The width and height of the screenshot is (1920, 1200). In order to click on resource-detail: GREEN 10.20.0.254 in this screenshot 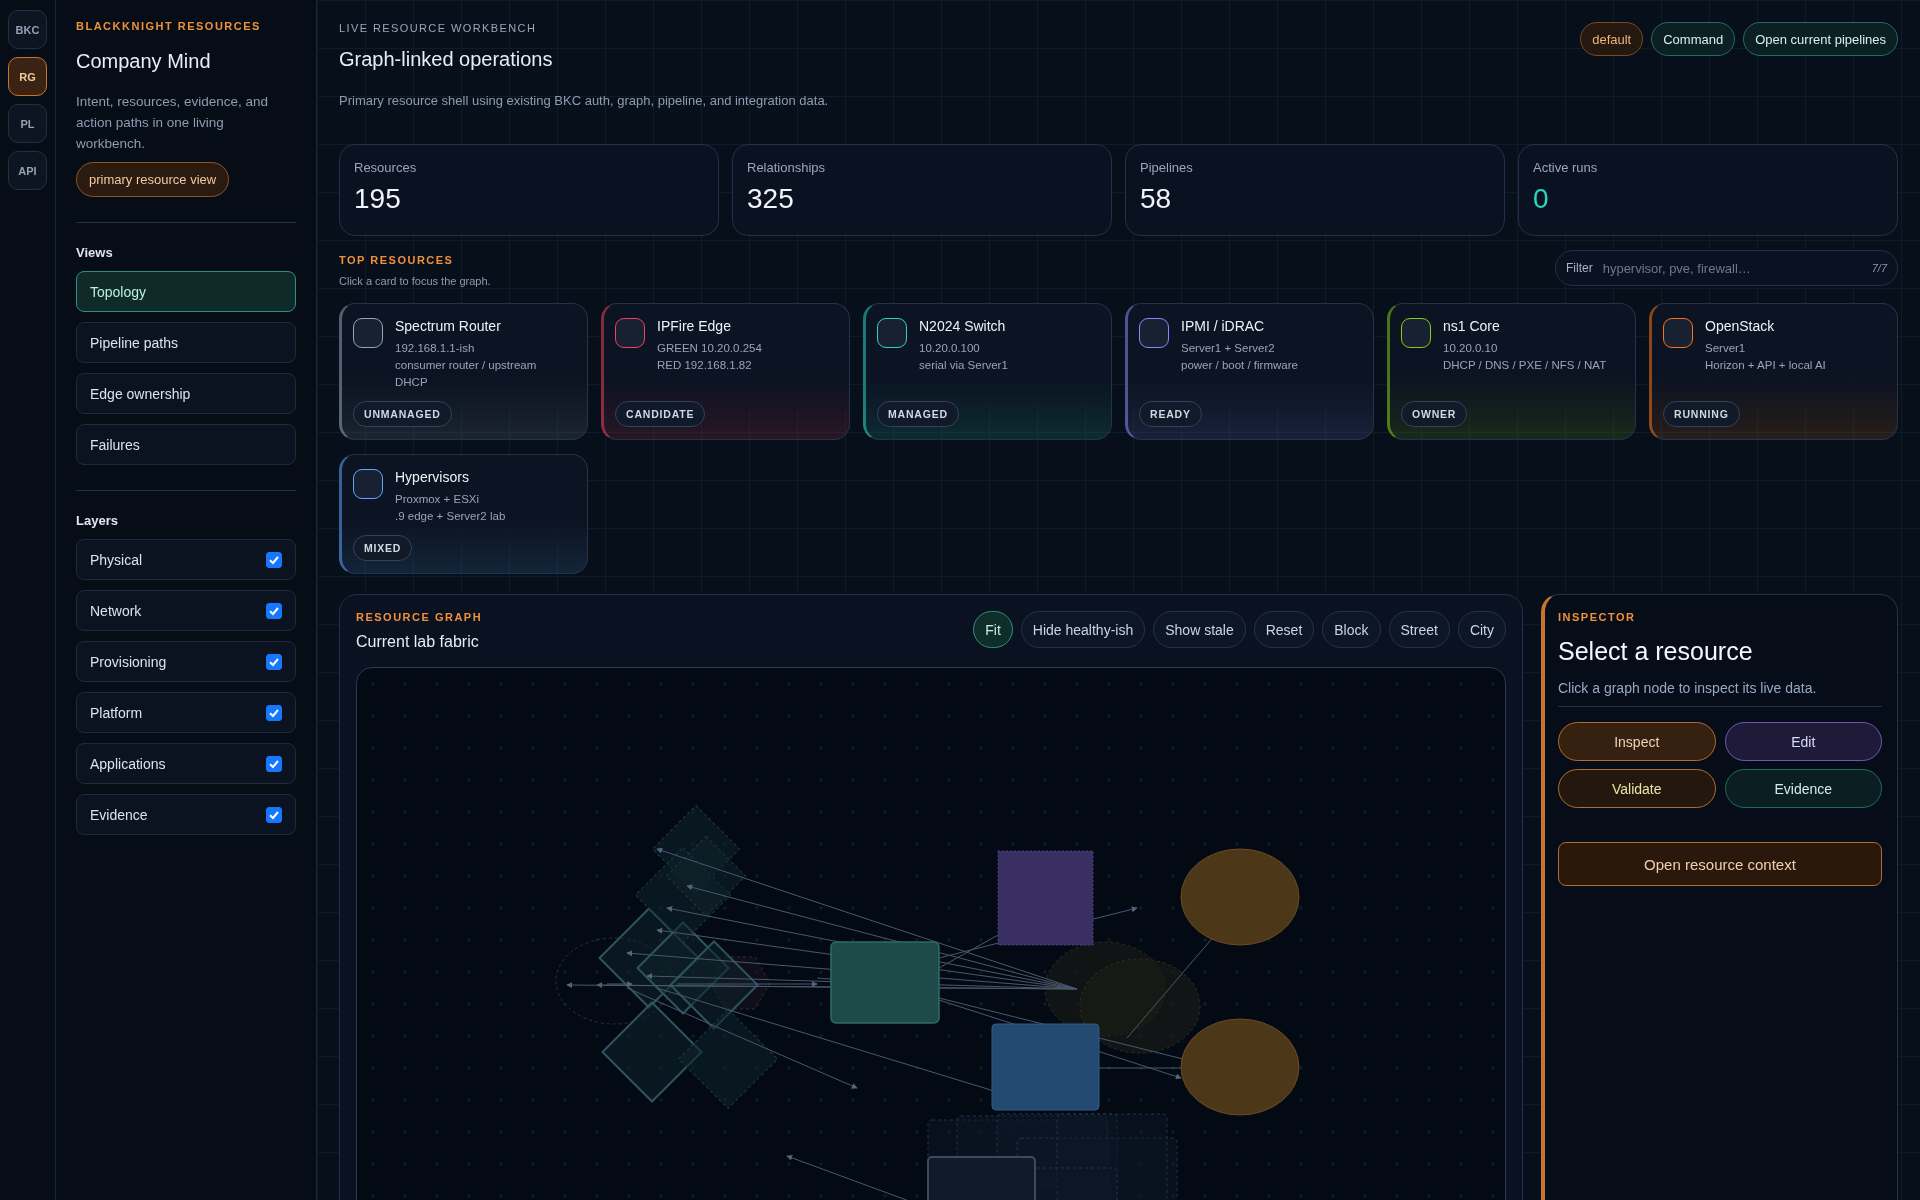, I will do `click(709, 348)`.